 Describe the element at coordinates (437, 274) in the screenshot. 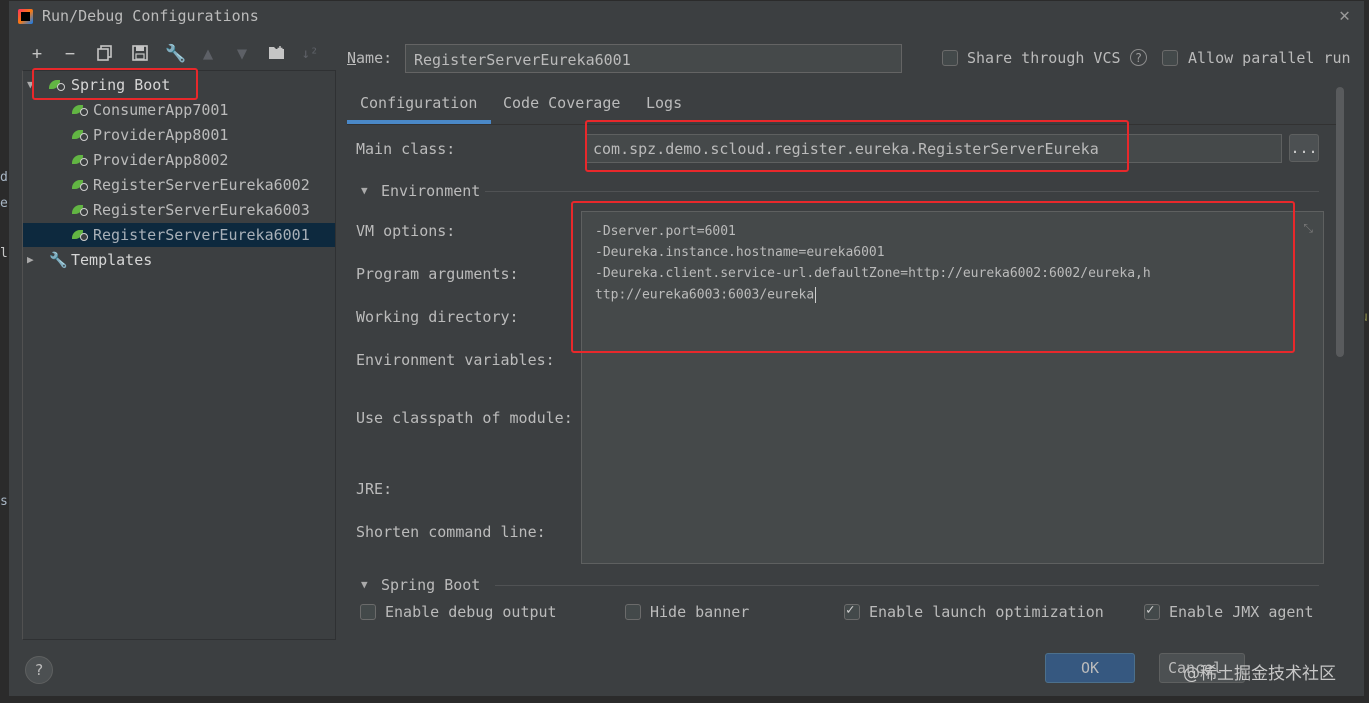

I see `program-args-label: Program arguments:` at that location.